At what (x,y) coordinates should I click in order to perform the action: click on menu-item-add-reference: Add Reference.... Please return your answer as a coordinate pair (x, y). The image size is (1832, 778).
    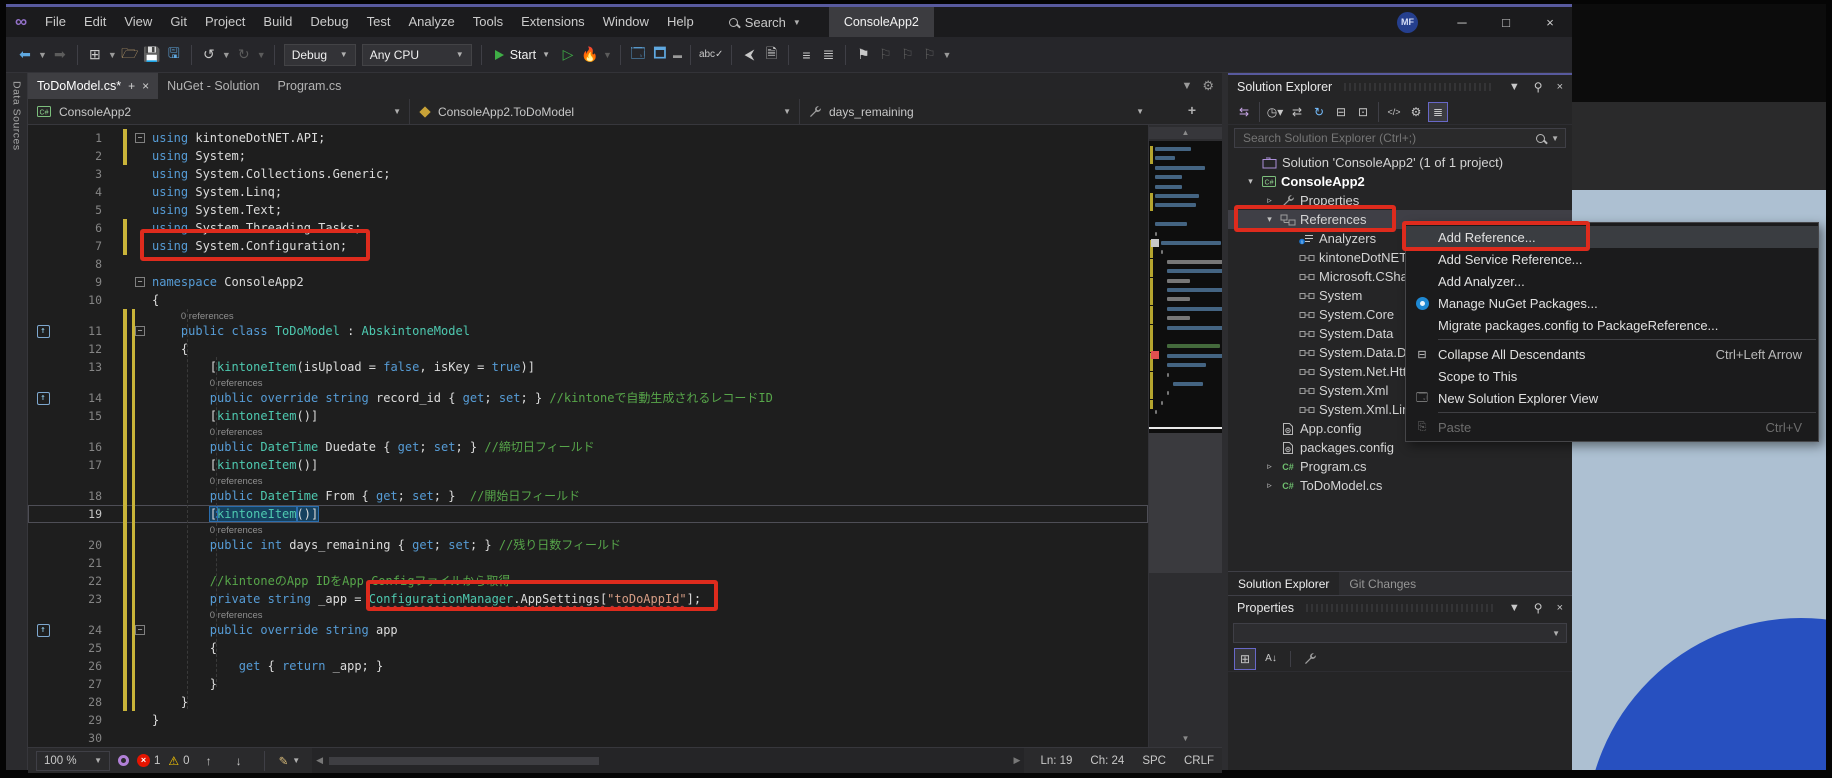
    Looking at the image, I should click on (1612, 237).